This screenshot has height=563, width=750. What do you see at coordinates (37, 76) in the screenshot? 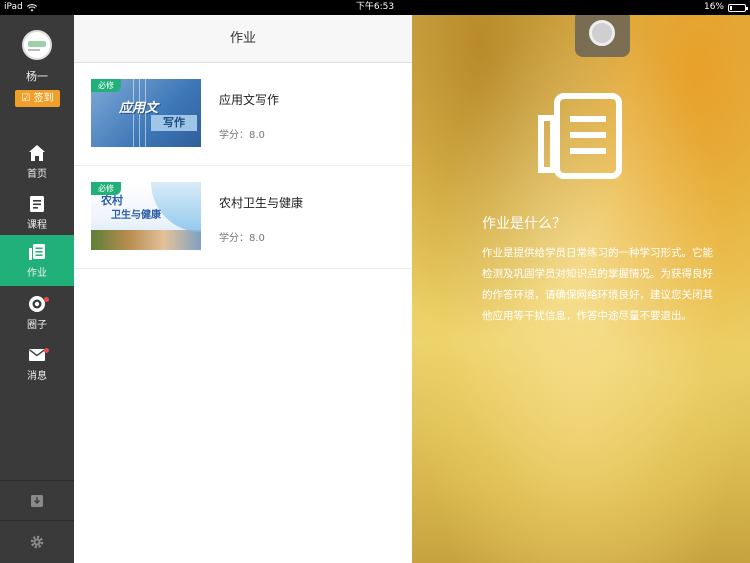
I see `user-name: 杨一` at bounding box center [37, 76].